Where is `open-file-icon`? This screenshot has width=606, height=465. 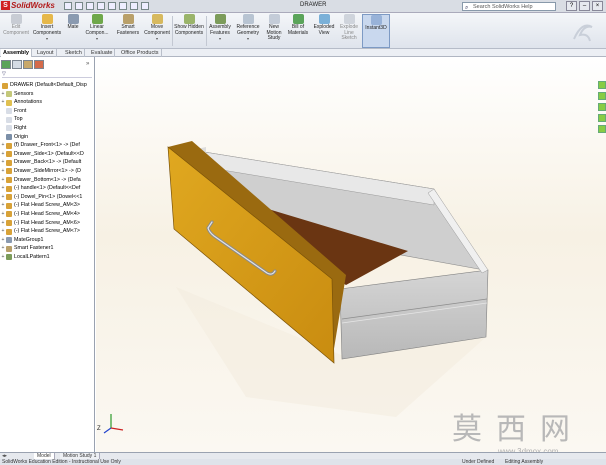 open-file-icon is located at coordinates (79, 6).